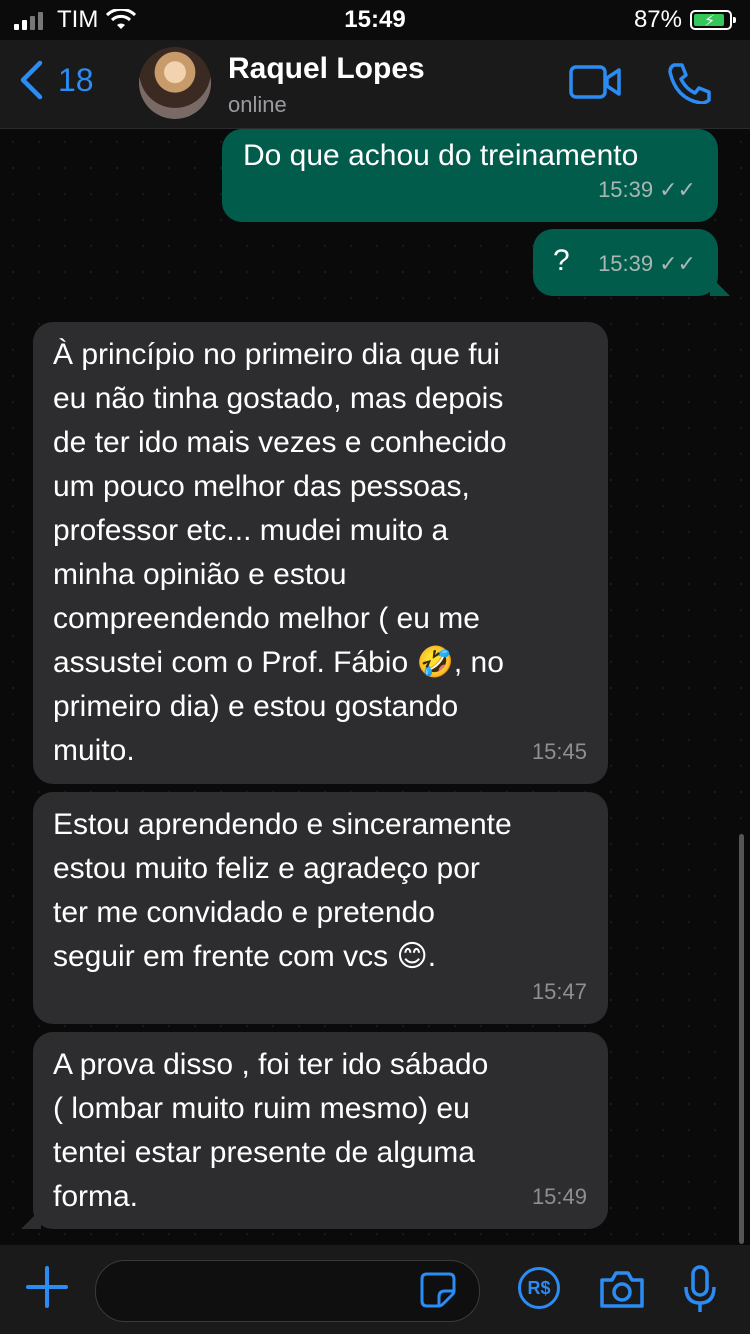  I want to click on scrollbar, so click(741, 1039).